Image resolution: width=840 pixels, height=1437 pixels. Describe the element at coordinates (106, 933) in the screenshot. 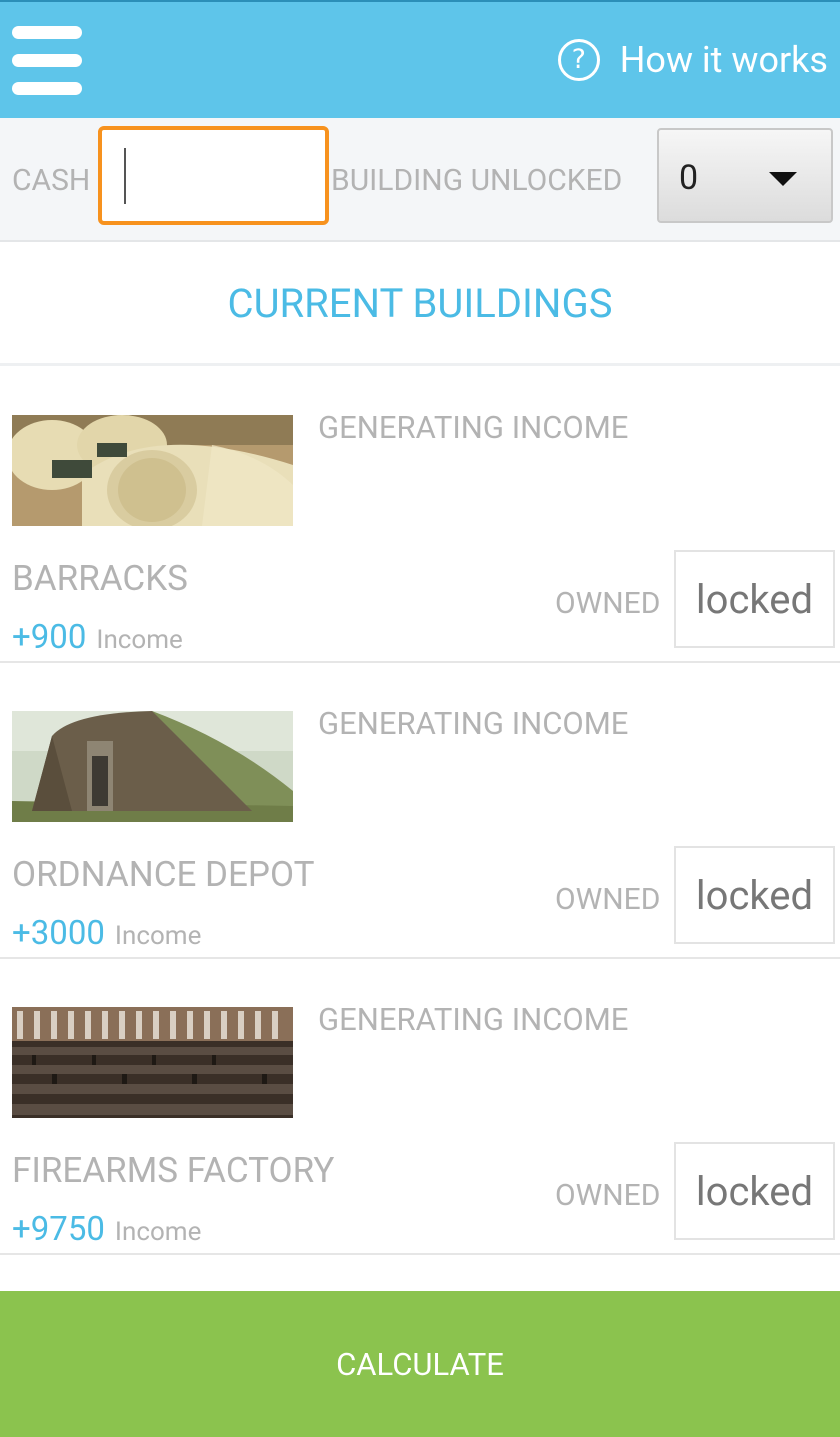

I see `building-income: +3000 Income` at that location.